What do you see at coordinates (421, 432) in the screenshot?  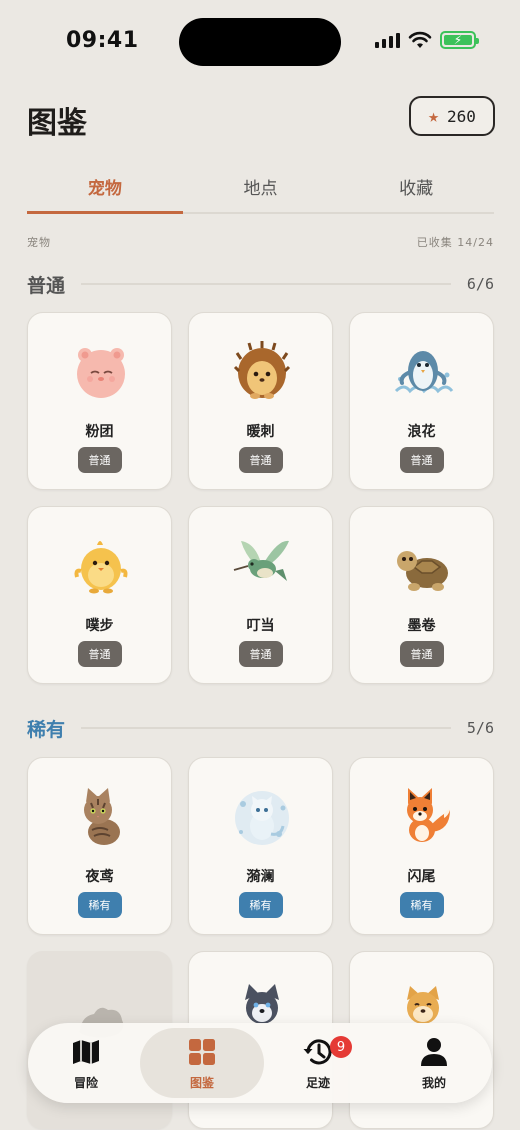 I see `pet-name: 浪花` at bounding box center [421, 432].